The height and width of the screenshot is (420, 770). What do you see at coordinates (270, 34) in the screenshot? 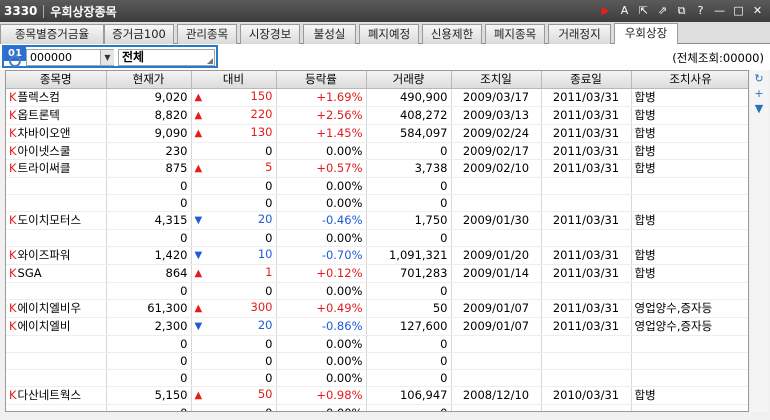
I see `tab-3: 시장경보` at bounding box center [270, 34].